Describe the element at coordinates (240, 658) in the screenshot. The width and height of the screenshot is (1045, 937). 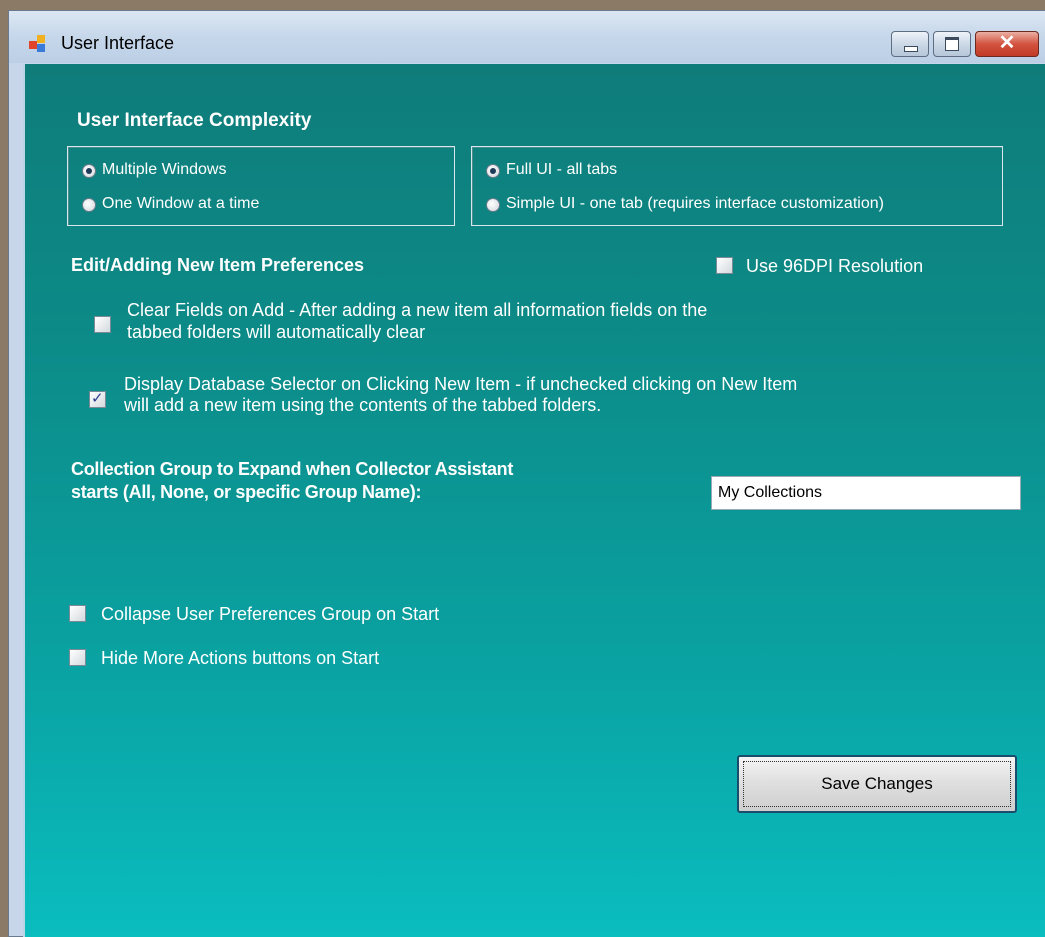
I see `hide-more-actions-label: Hide More Actions buttons on Start` at that location.